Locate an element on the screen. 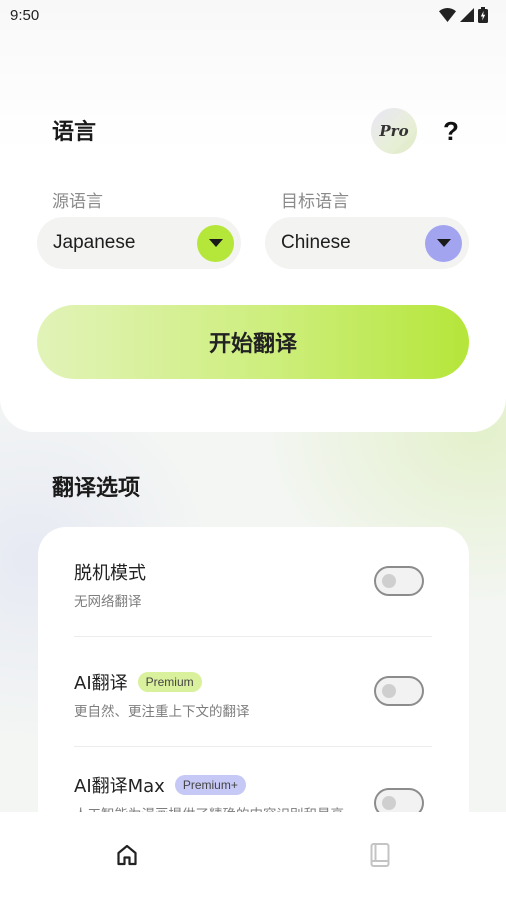 The height and width of the screenshot is (900, 506). signal-icon is located at coordinates (467, 15).